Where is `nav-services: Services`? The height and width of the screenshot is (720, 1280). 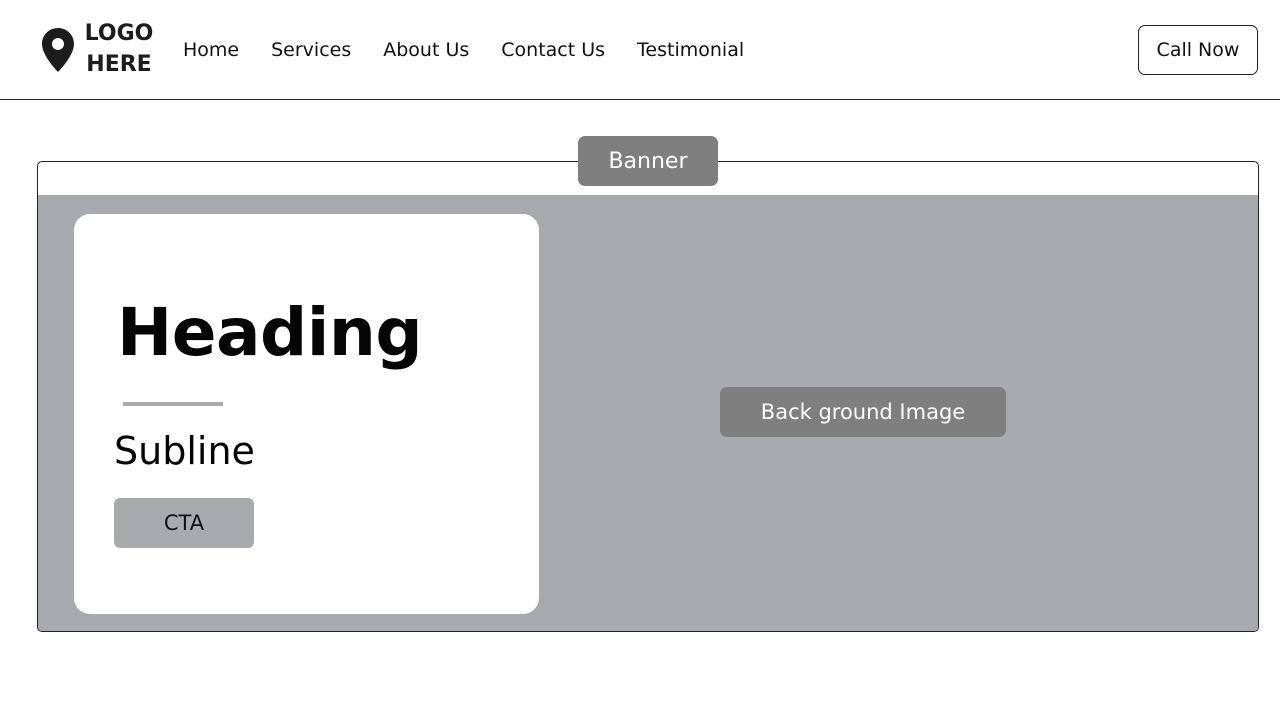
nav-services: Services is located at coordinates (311, 50).